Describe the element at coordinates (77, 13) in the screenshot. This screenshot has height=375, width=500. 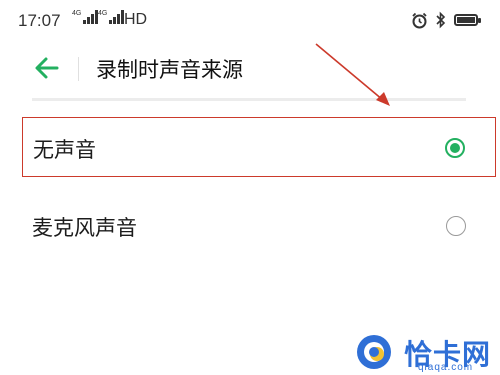
I see `network-label: 4G` at that location.